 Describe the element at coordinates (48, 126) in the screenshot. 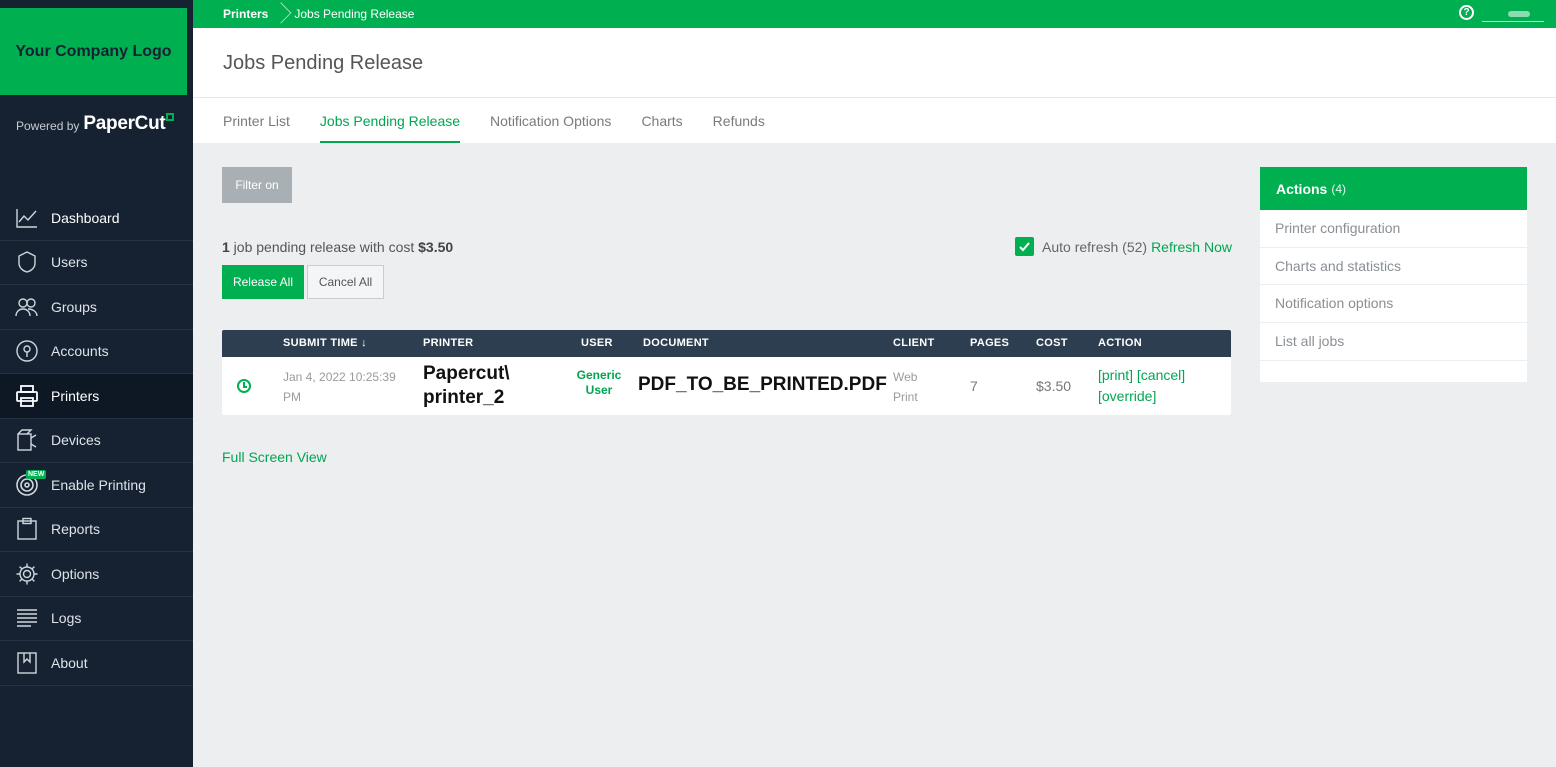

I see `powered-by-label: Powered by` at that location.